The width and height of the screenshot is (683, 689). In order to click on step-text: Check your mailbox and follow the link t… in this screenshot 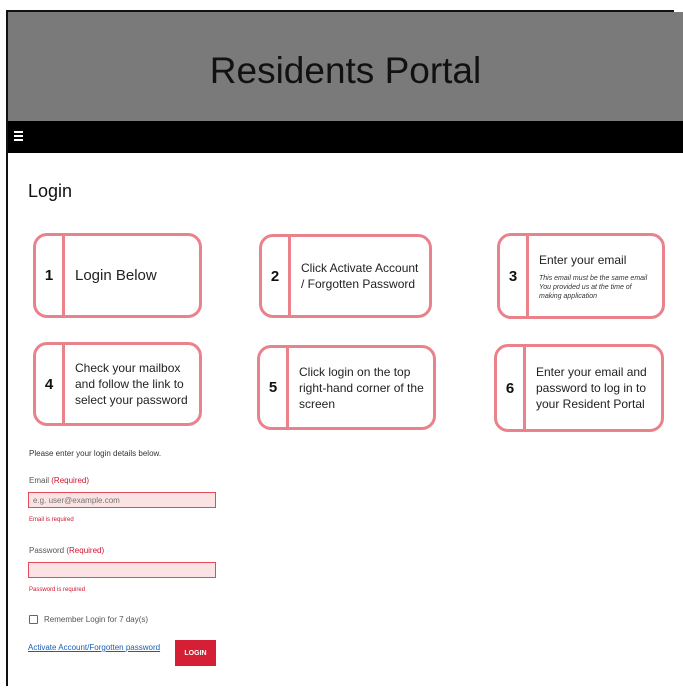, I will do `click(131, 384)`.